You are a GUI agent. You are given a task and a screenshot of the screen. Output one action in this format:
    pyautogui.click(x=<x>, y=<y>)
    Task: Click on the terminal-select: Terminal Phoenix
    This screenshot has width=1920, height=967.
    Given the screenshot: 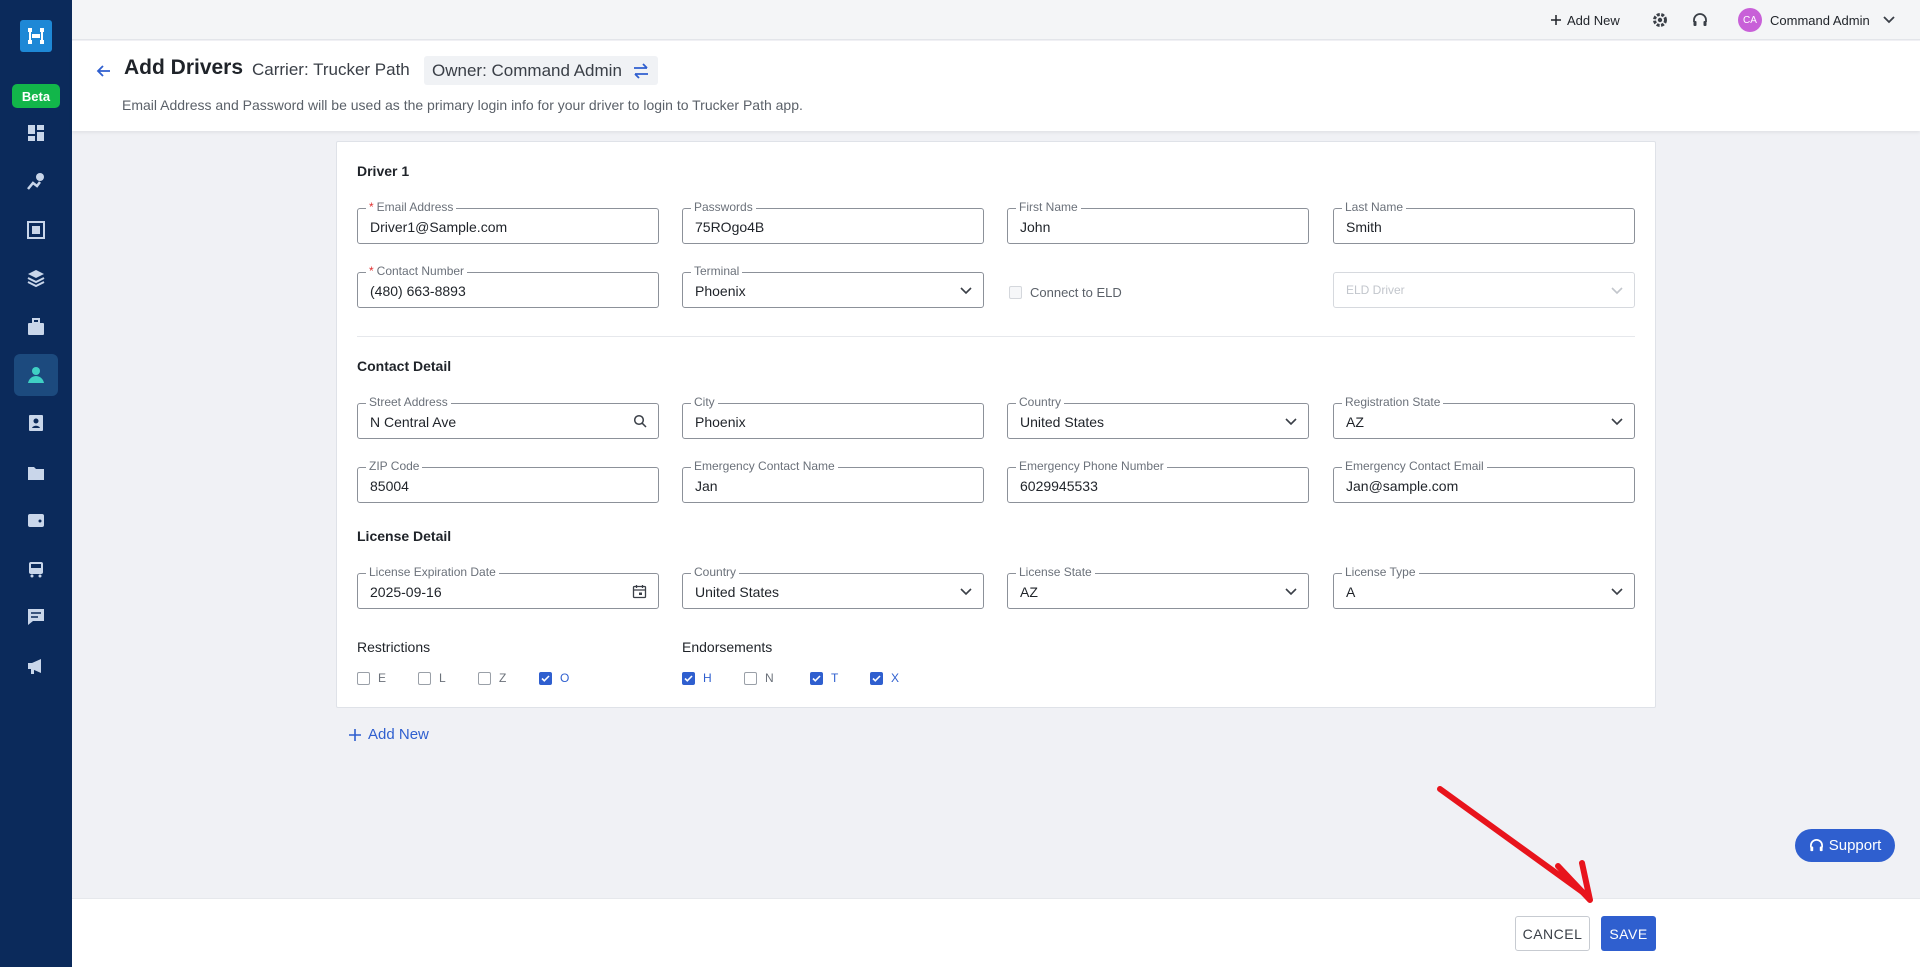 What is the action you would take?
    pyautogui.click(x=833, y=286)
    